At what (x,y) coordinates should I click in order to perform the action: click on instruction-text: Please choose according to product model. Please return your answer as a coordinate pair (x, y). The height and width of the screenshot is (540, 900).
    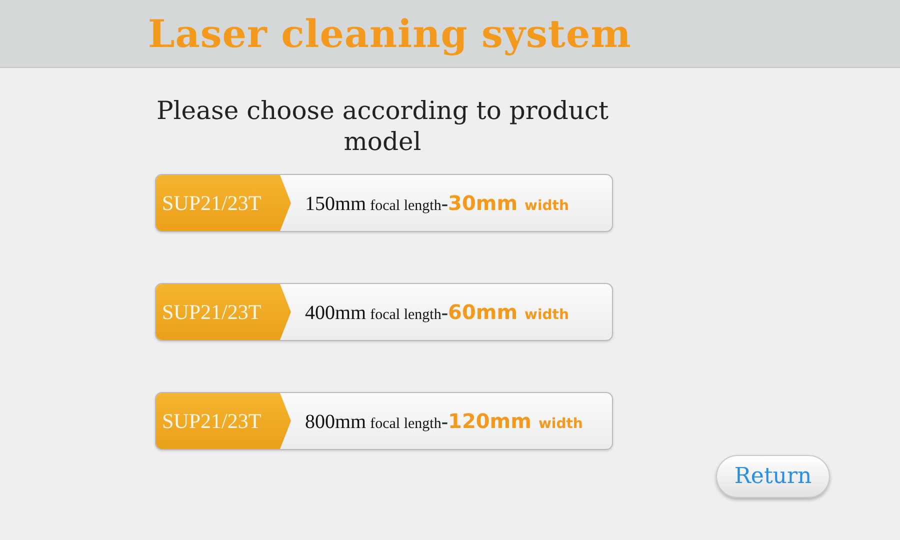
    Looking at the image, I should click on (382, 126).